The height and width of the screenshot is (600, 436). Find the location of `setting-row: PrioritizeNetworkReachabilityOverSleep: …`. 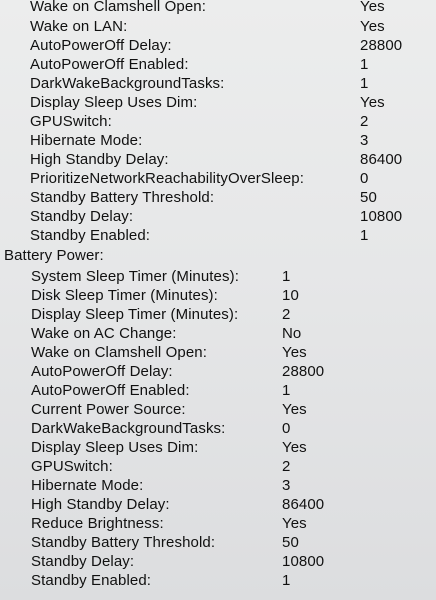

setting-row: PrioritizeNetworkReachabilityOverSleep: … is located at coordinates (218, 178).